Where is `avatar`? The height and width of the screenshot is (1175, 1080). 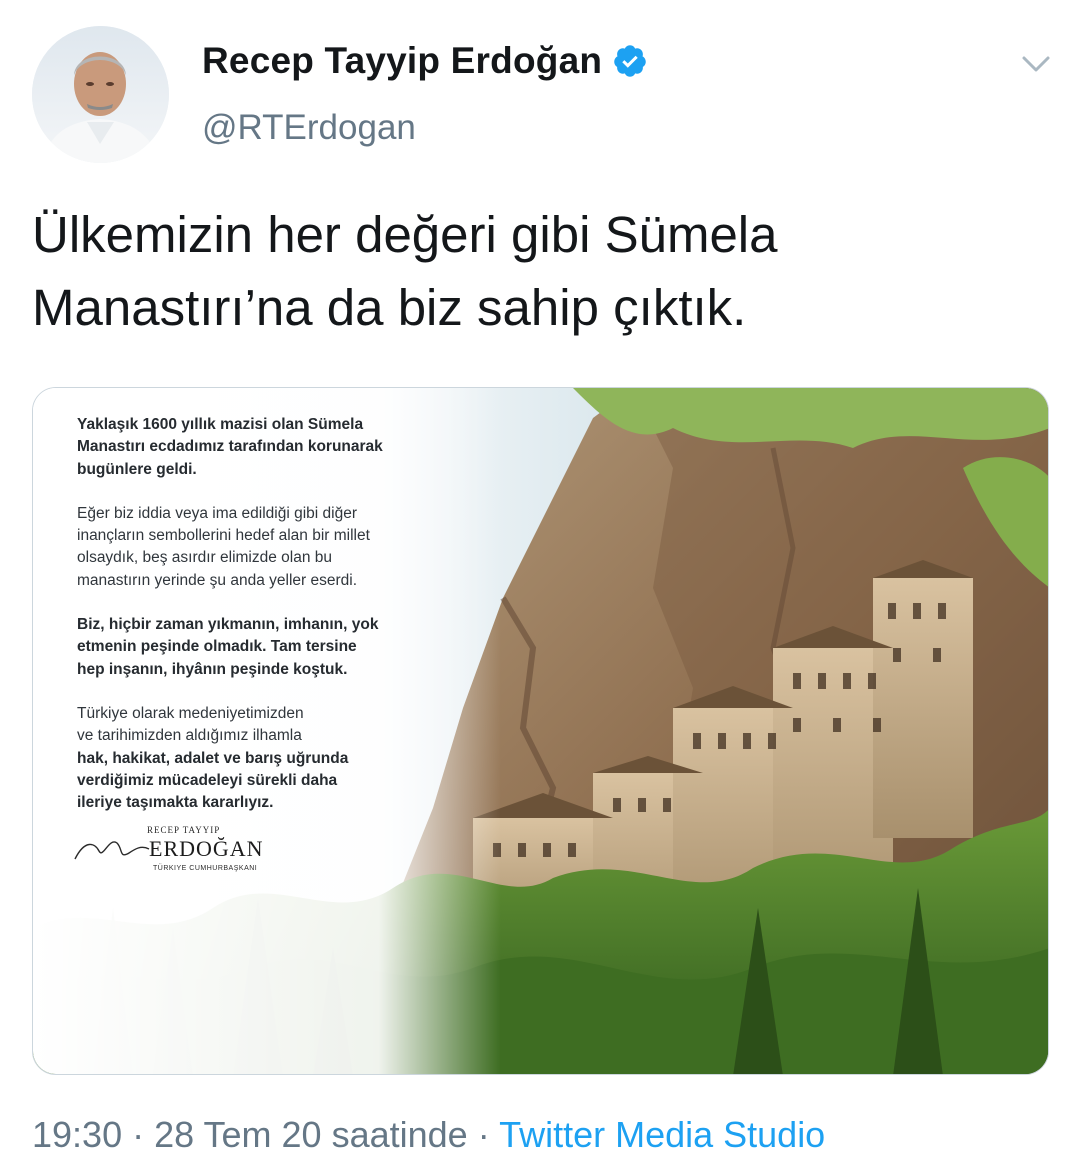
avatar is located at coordinates (100, 94).